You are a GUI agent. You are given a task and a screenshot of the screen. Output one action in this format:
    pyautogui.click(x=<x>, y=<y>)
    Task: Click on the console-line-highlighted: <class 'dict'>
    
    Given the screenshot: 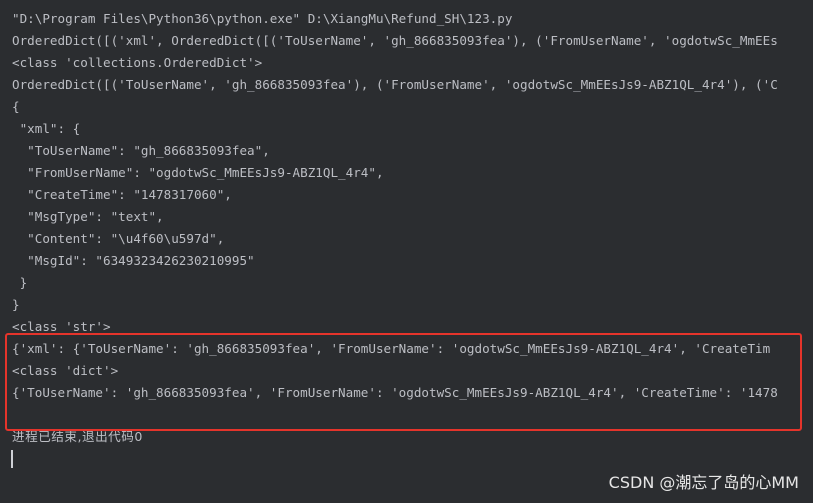 What is the action you would take?
    pyautogui.click(x=65, y=370)
    